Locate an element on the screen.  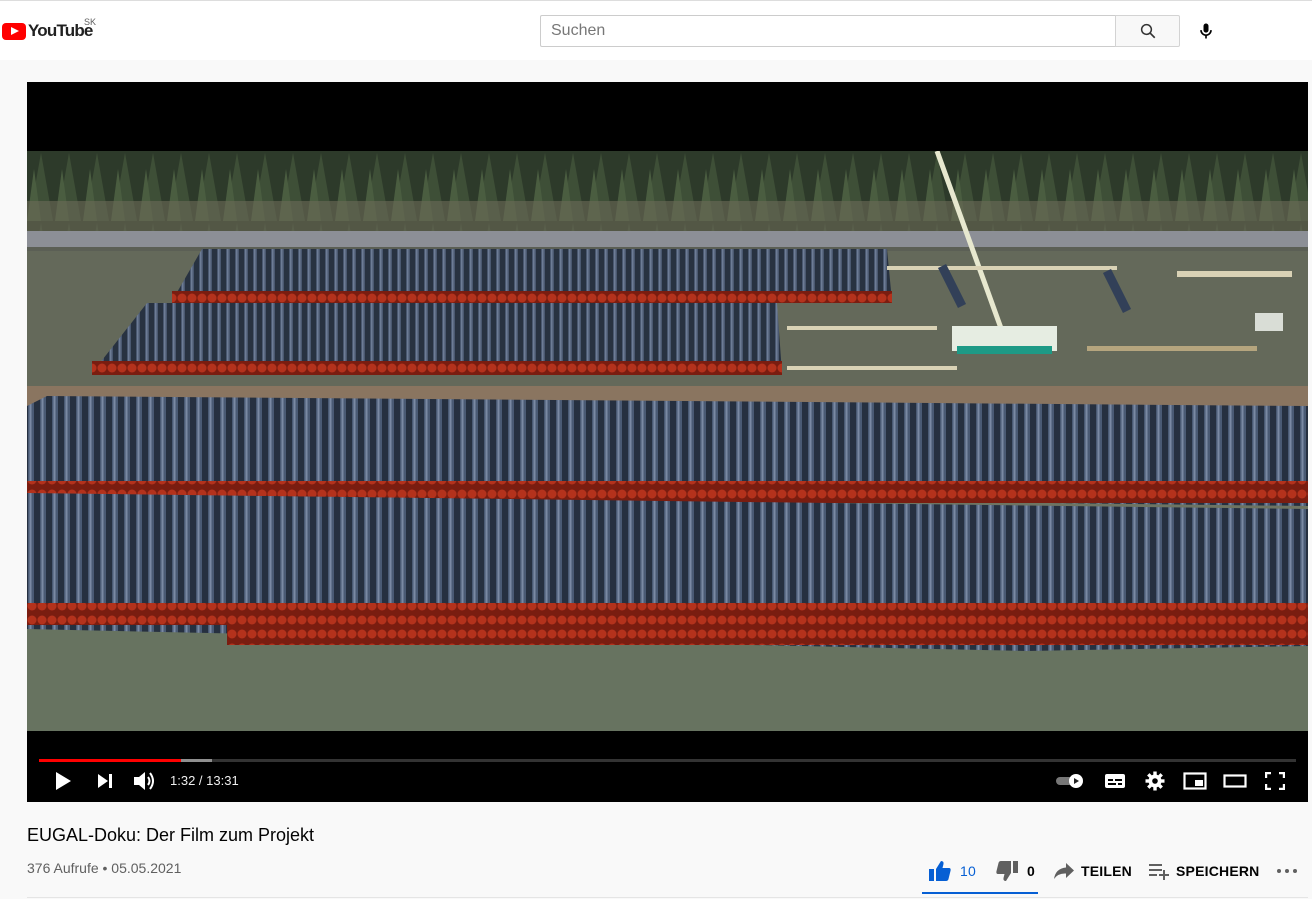
subtitles-button is located at coordinates (1115, 781).